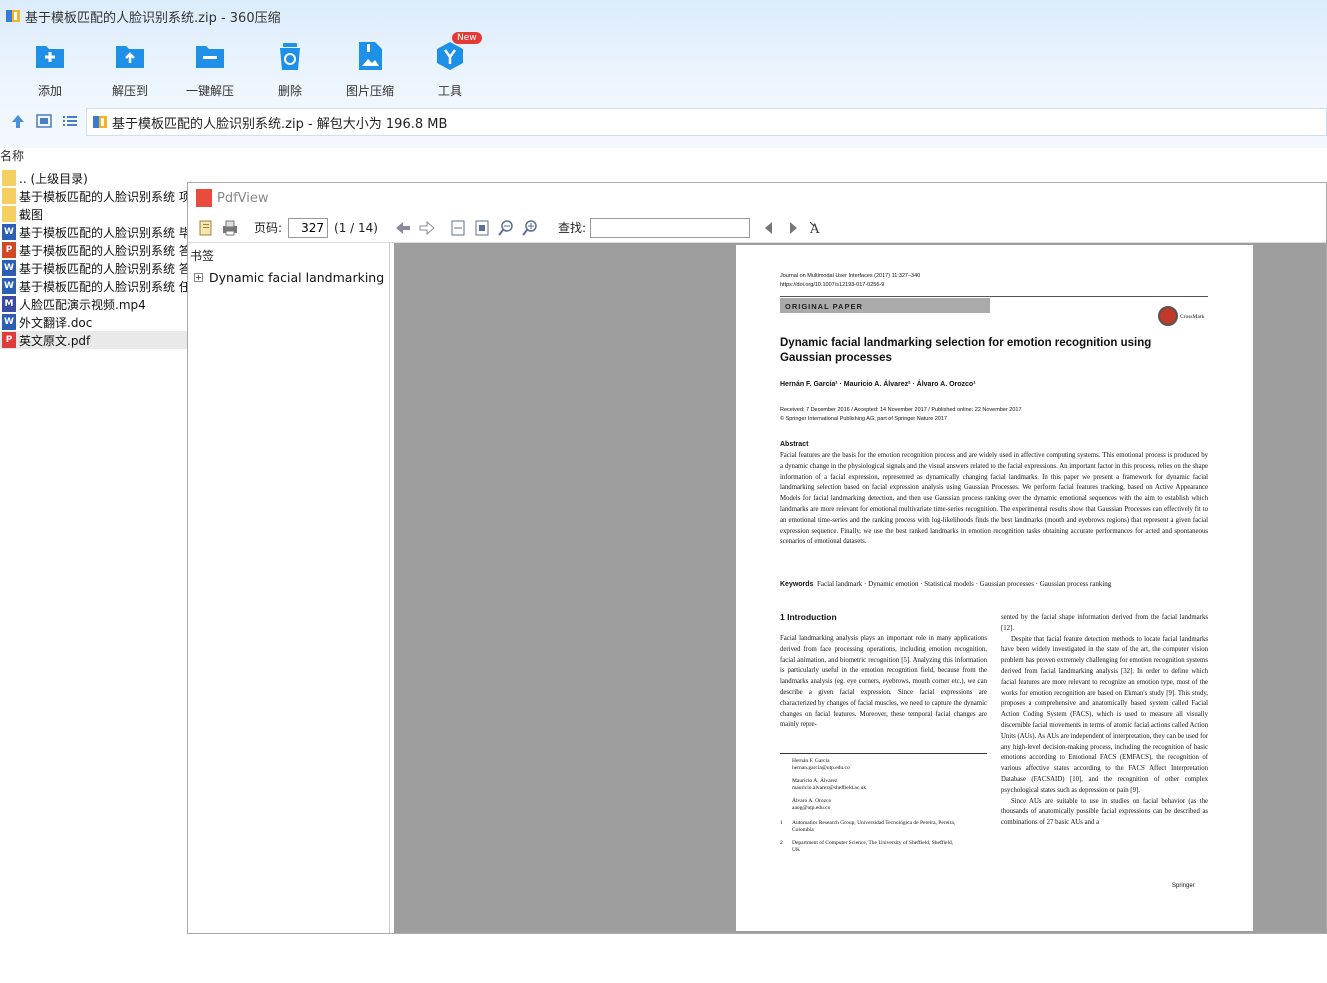 The width and height of the screenshot is (1327, 983). Describe the element at coordinates (781, 843) in the screenshot. I see `footnote-num-2: 2` at that location.